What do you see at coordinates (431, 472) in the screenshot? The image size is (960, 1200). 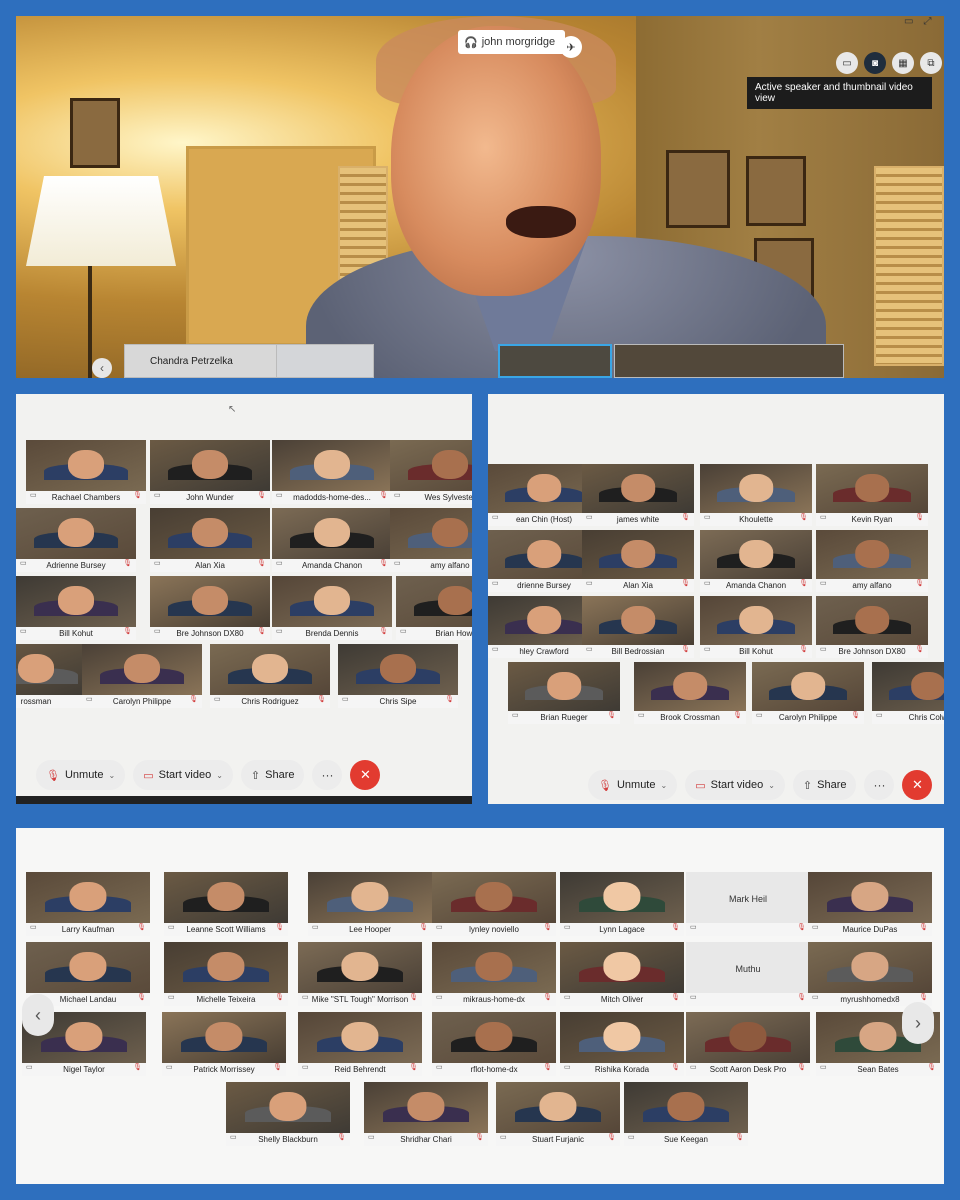 I see `participant-tile: Wes Sylvester▭🎙` at bounding box center [431, 472].